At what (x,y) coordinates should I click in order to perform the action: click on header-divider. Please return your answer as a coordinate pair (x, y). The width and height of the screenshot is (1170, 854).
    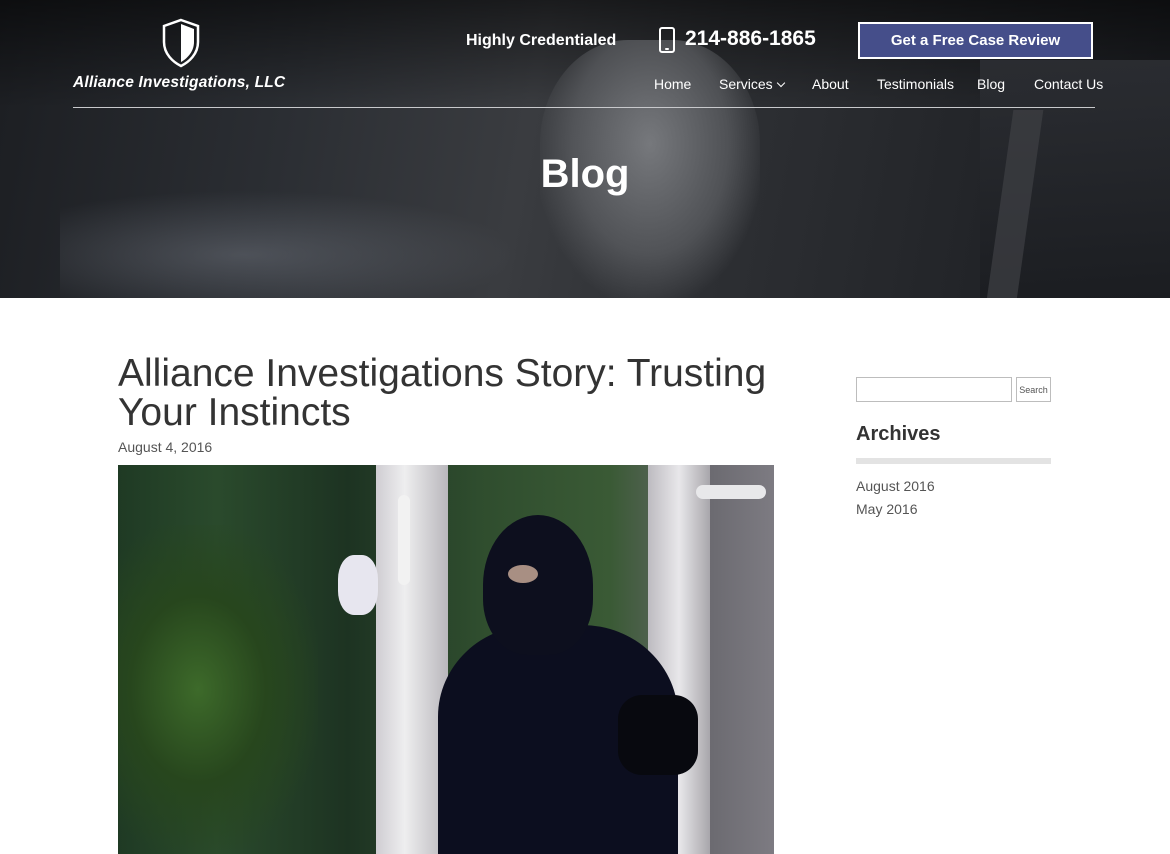
    Looking at the image, I should click on (584, 107).